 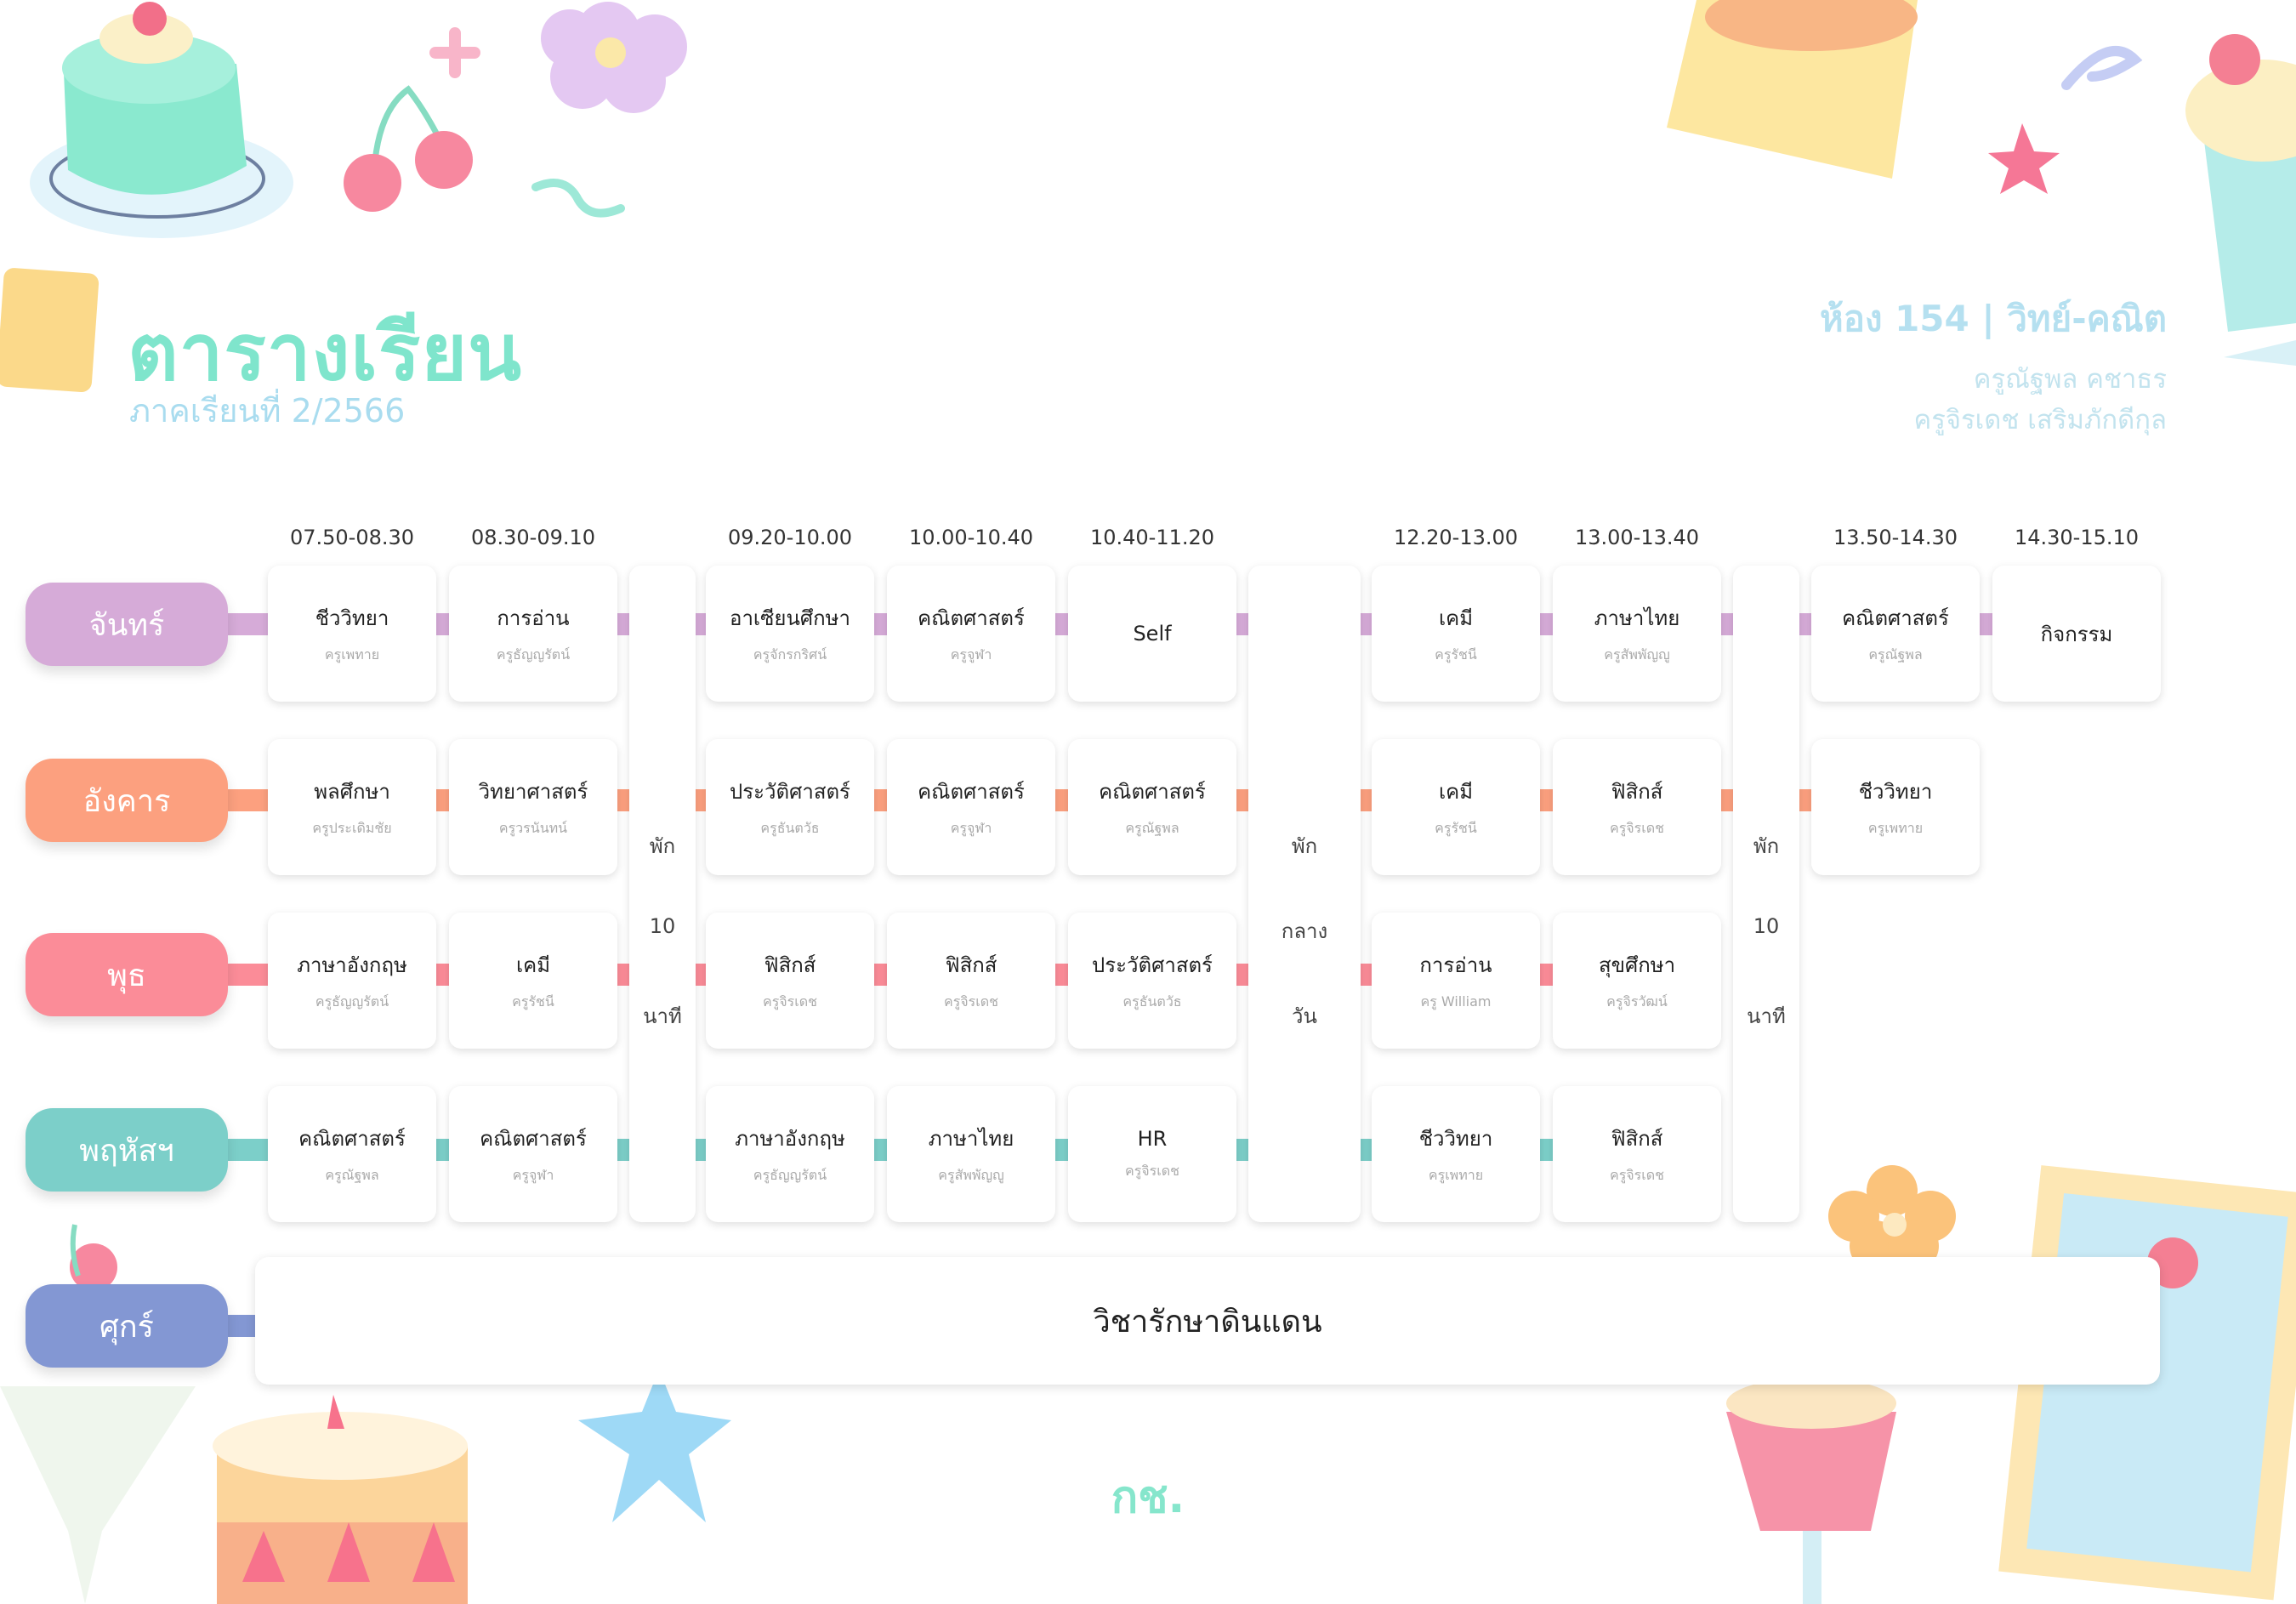 What do you see at coordinates (1152, 537) in the screenshot?
I see `time-slot-label: 10.40-11.20` at bounding box center [1152, 537].